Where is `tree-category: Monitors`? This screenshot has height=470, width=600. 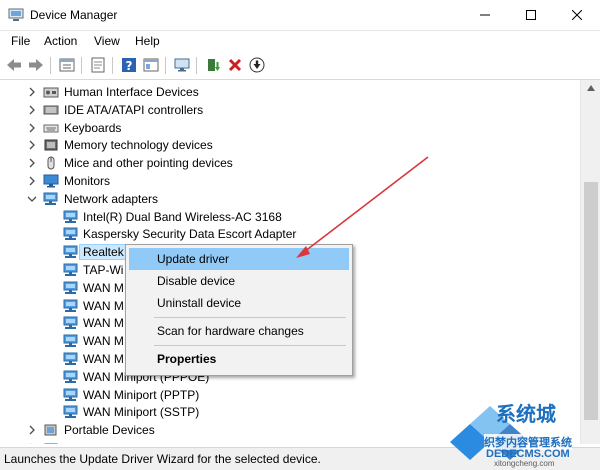 tree-category: Monitors is located at coordinates (290, 181).